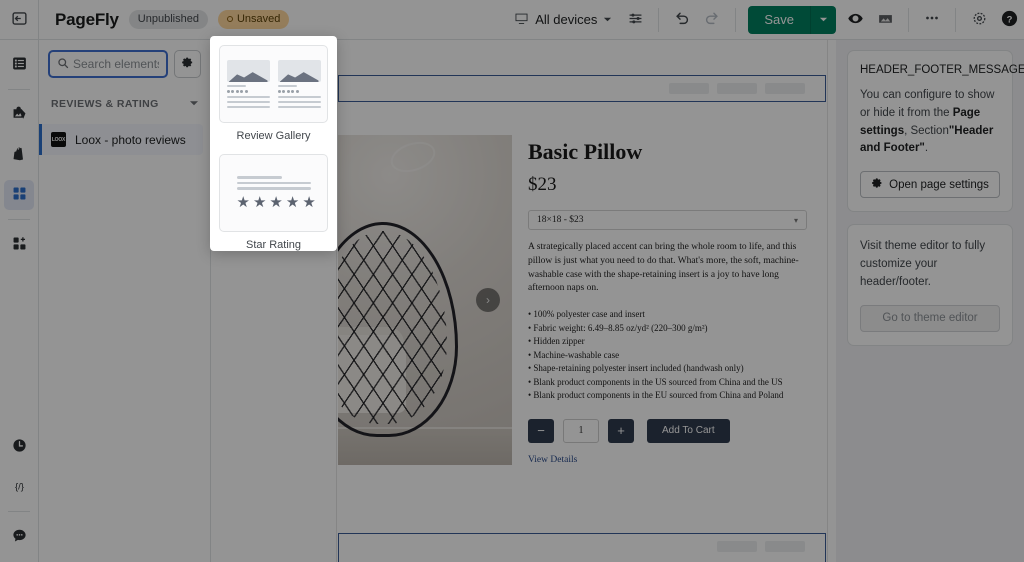  I want to click on grid-plus-icon, so click(19, 245).